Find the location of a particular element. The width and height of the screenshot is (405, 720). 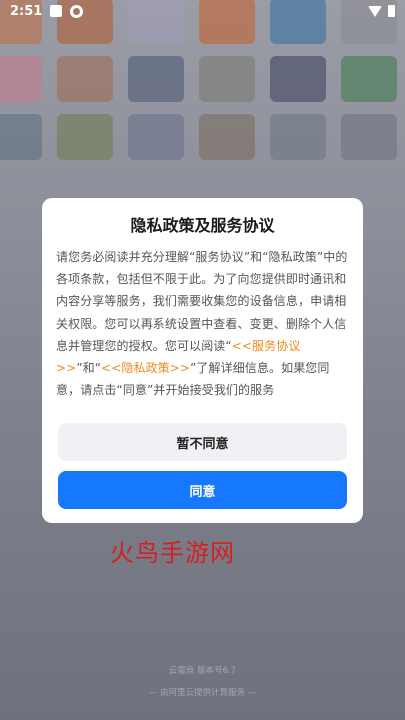

agree-button: 同意 is located at coordinates (202, 490).